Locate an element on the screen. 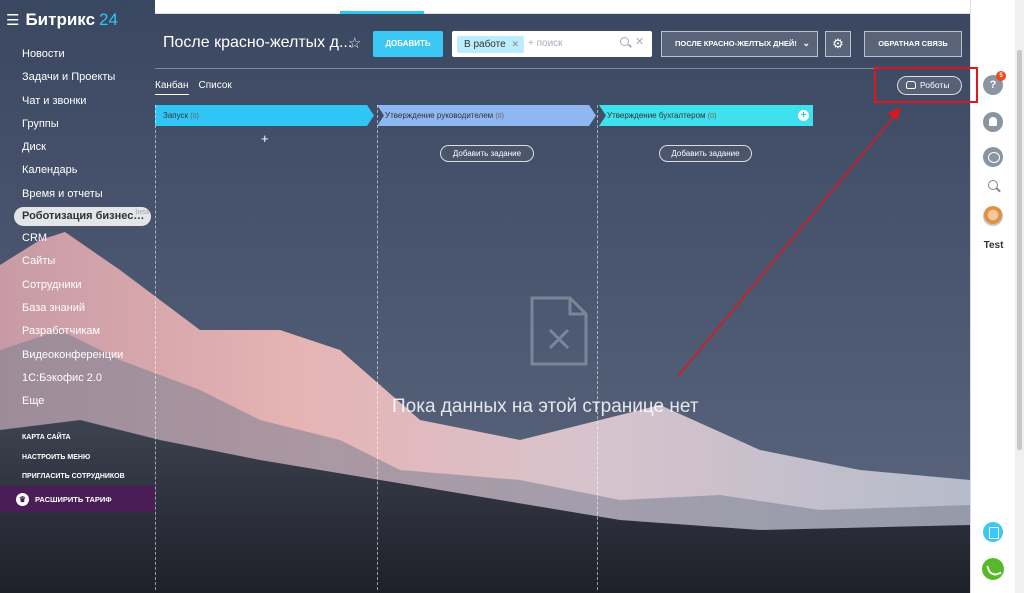  gear-icon: ⚙ is located at coordinates (838, 43).